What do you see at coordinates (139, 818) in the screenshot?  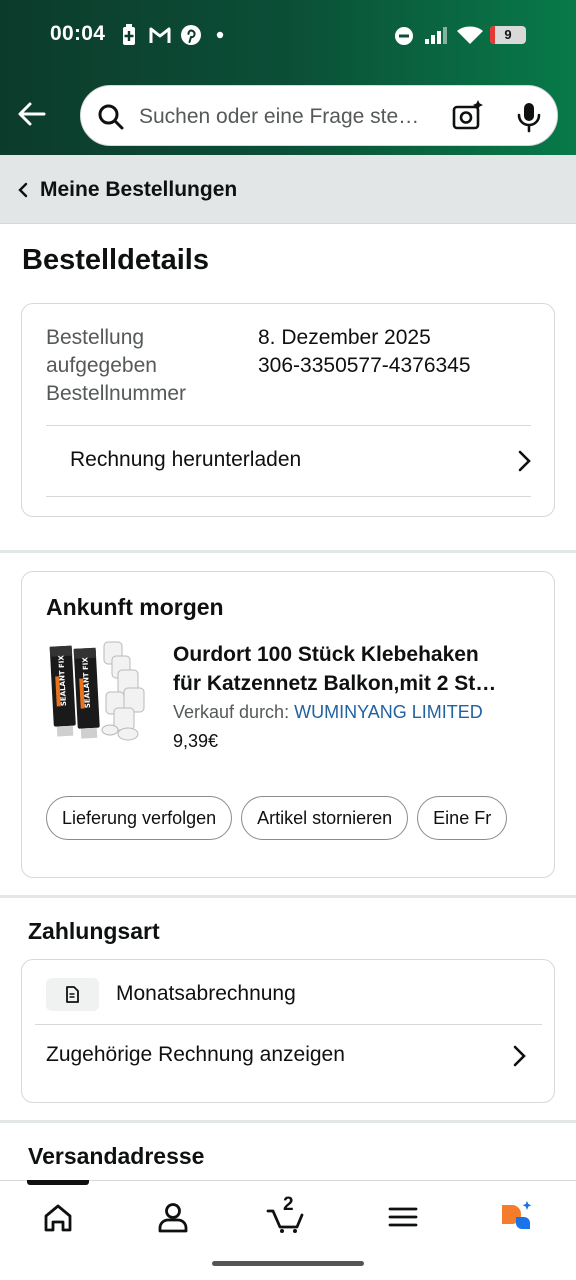 I see `track-package-button: Lieferung verfolgen` at bounding box center [139, 818].